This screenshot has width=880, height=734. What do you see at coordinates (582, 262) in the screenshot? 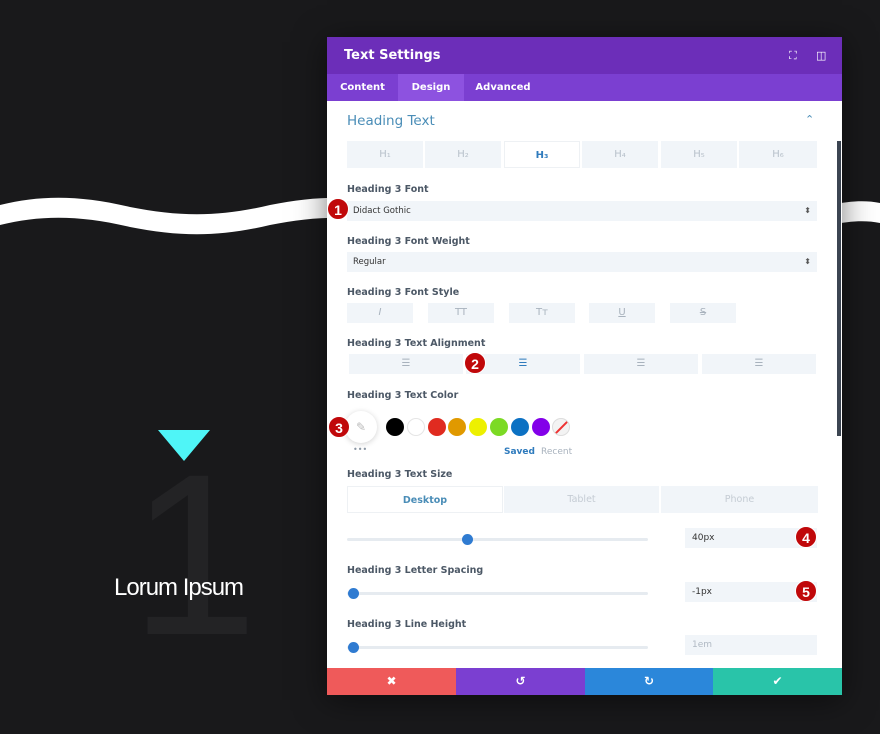
I see `weight-select: Regular ⬍` at bounding box center [582, 262].